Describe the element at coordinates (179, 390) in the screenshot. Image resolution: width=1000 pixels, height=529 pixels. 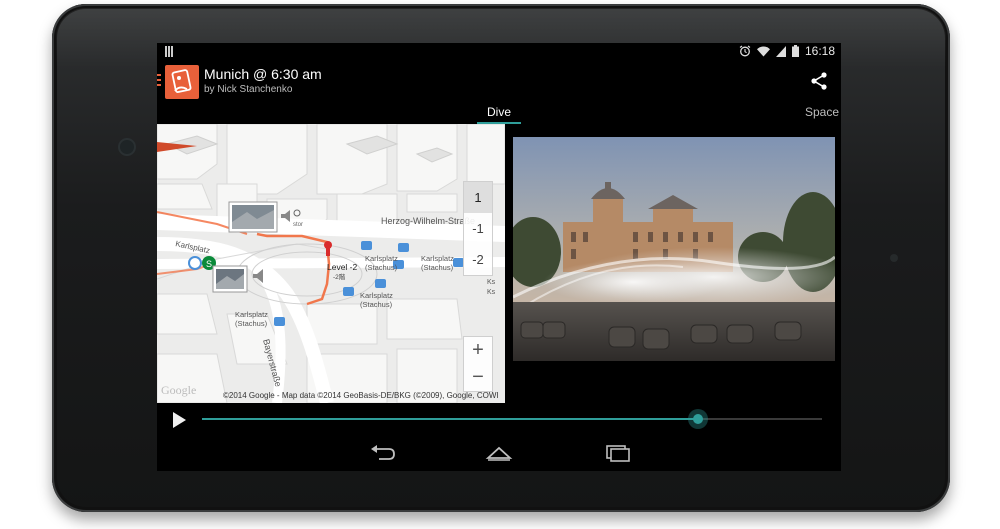
I see `google-logo: Google` at that location.